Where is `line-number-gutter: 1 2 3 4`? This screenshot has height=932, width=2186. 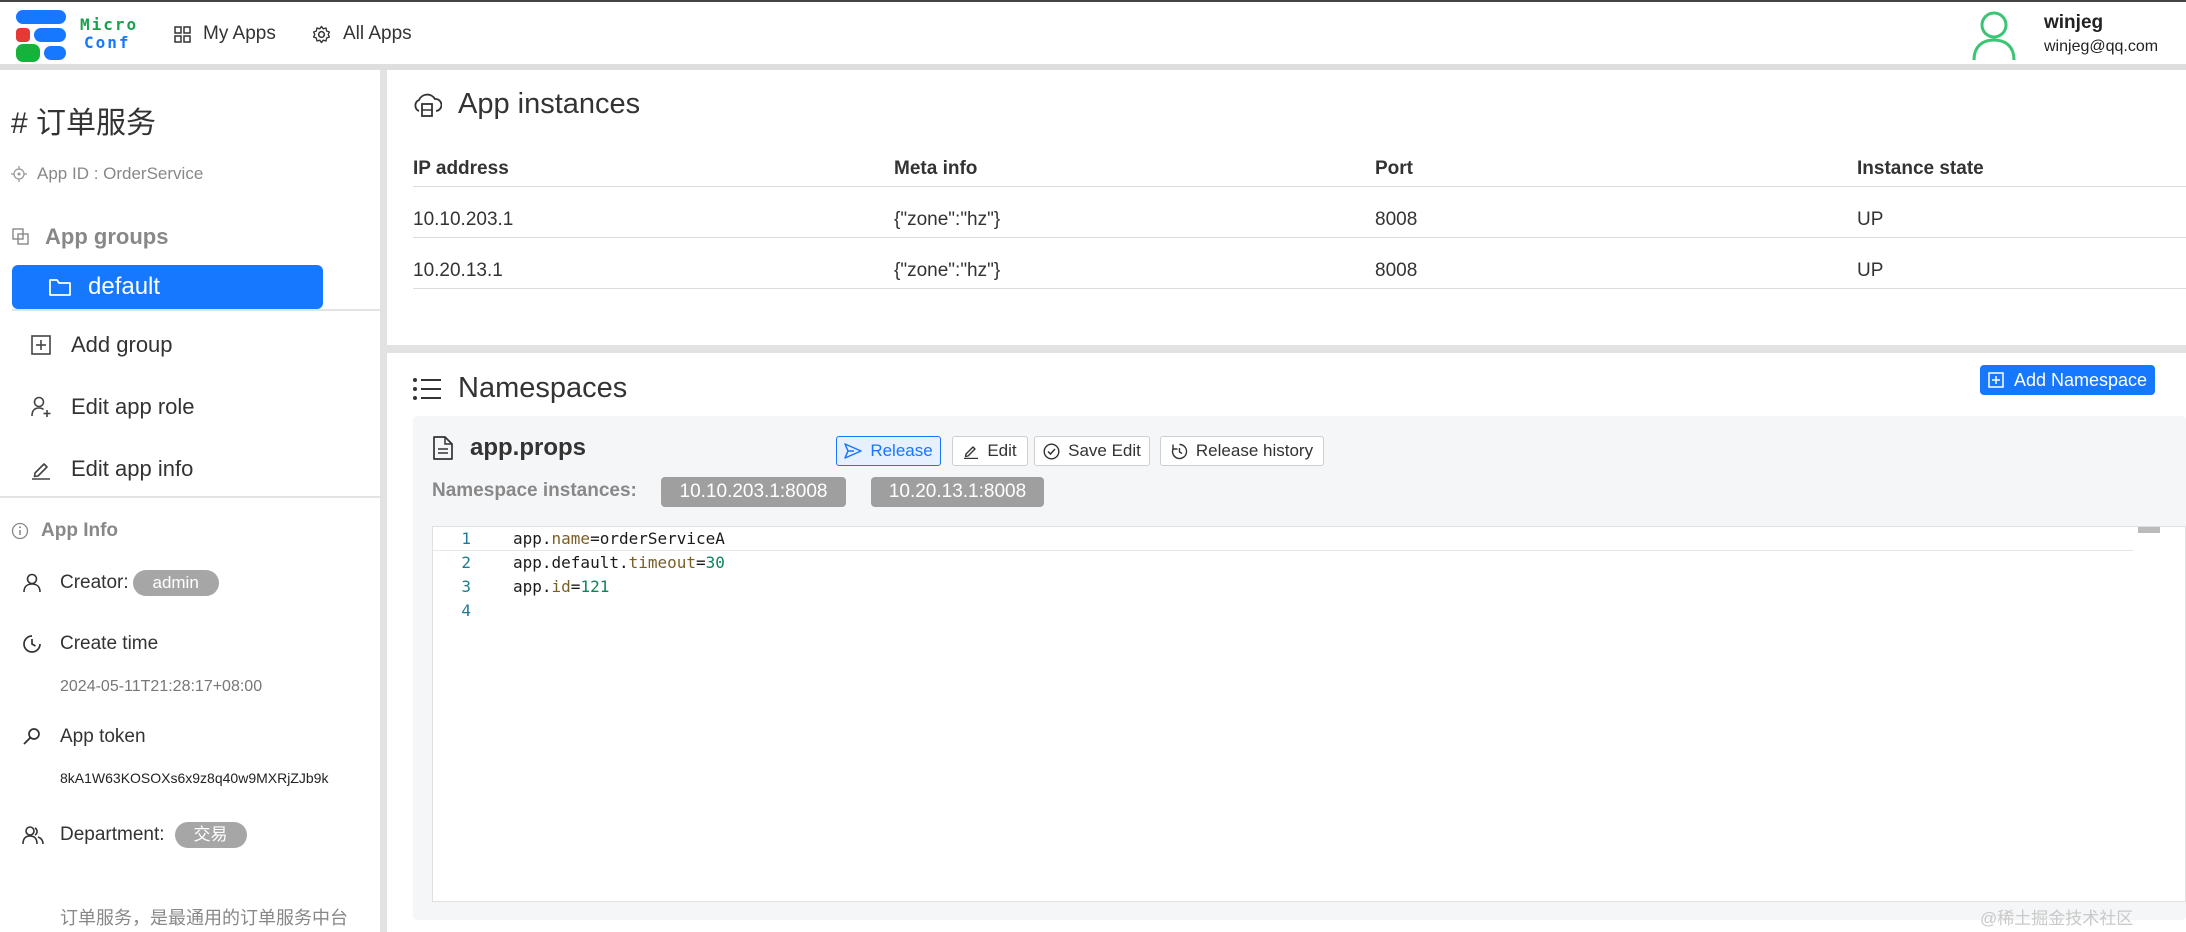
line-number-gutter: 1 2 3 4 is located at coordinates (456, 575).